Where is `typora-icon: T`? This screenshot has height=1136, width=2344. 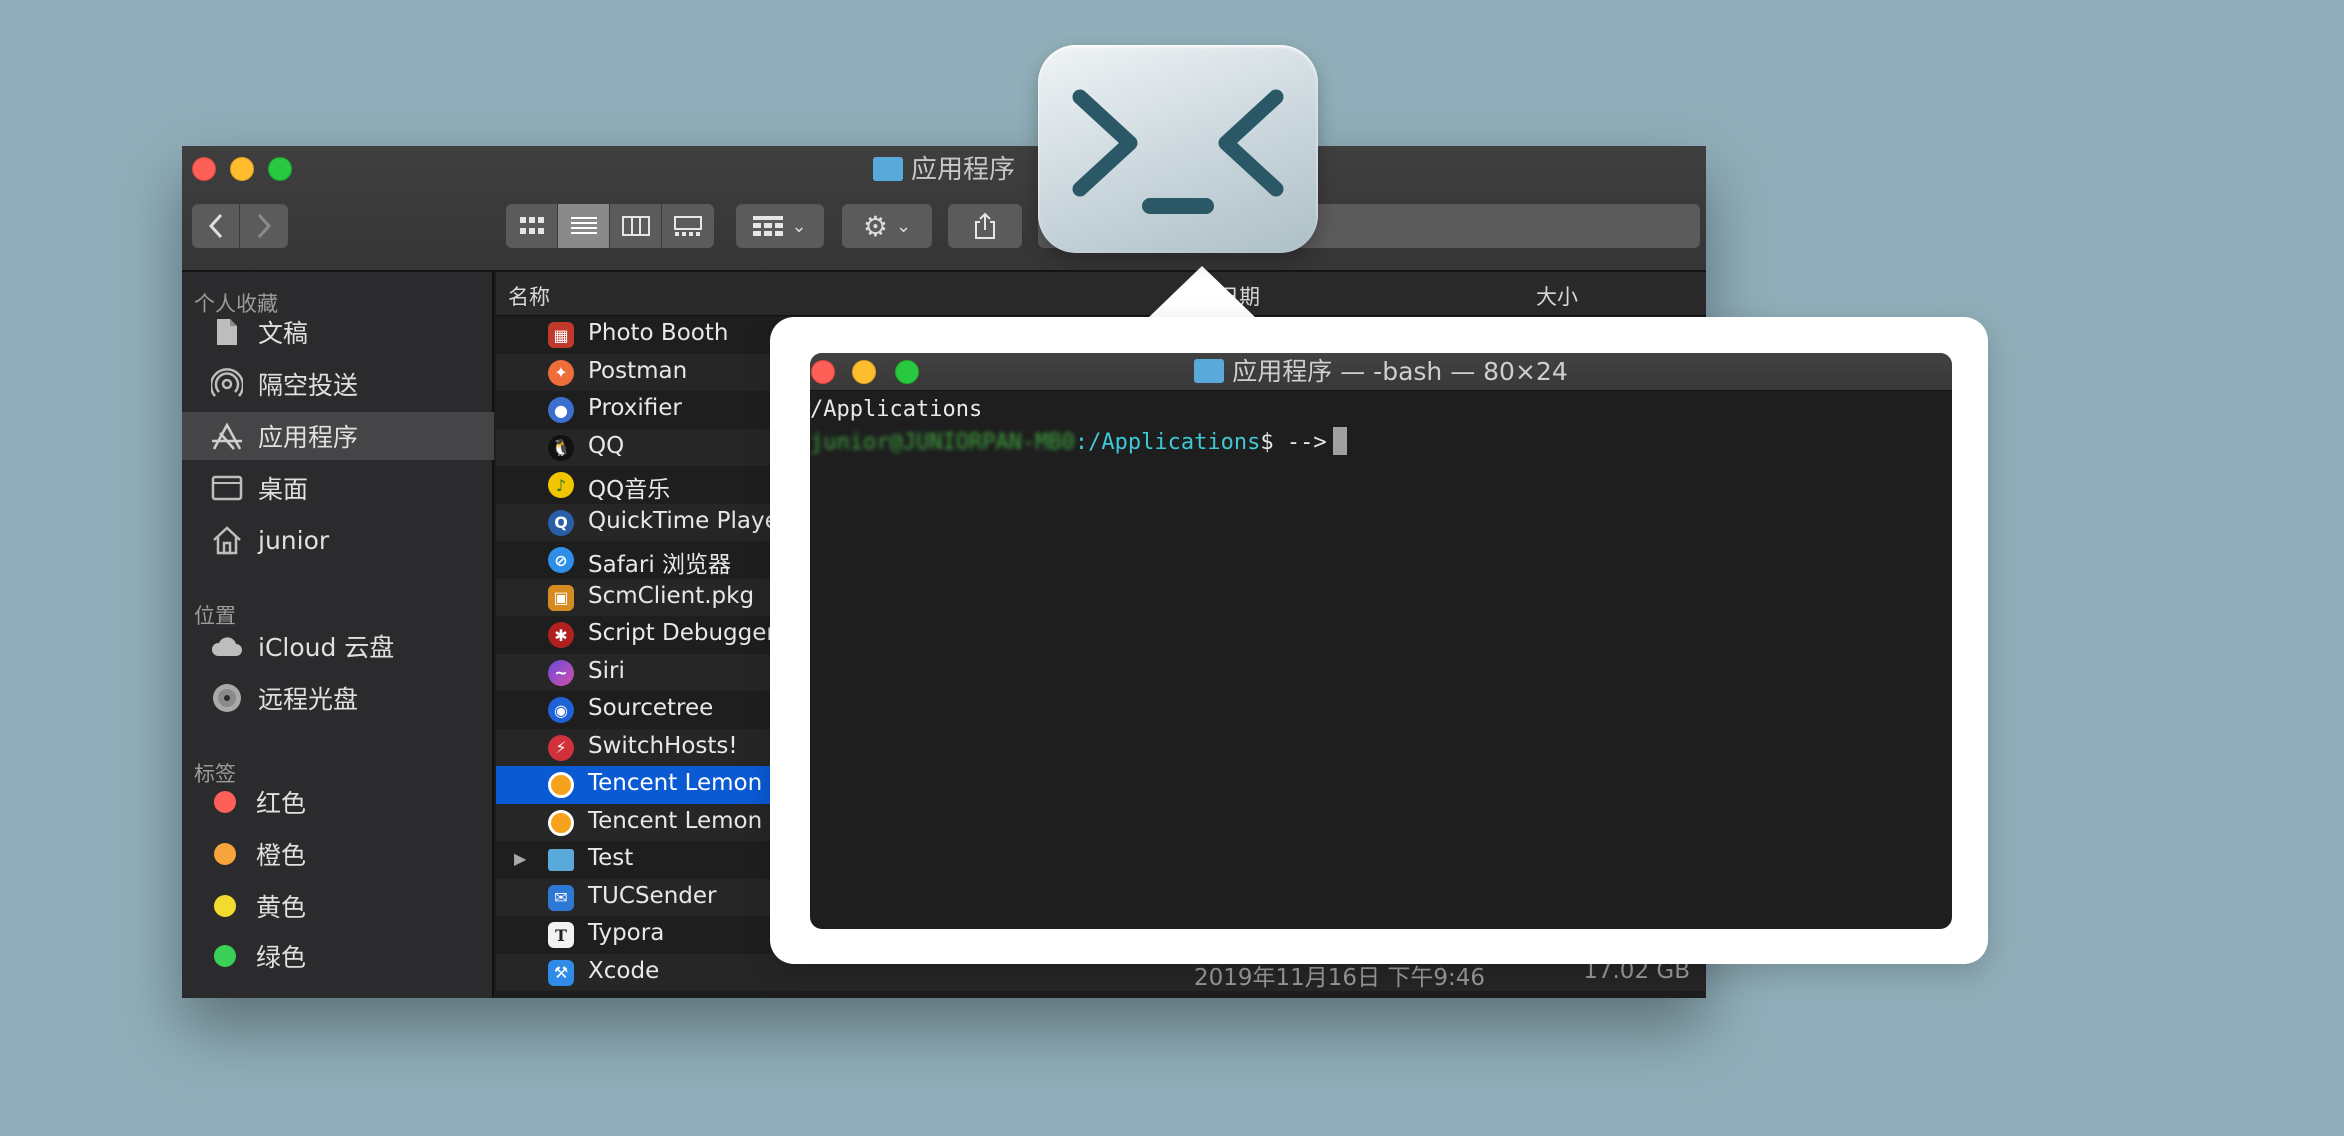 typora-icon: T is located at coordinates (561, 935).